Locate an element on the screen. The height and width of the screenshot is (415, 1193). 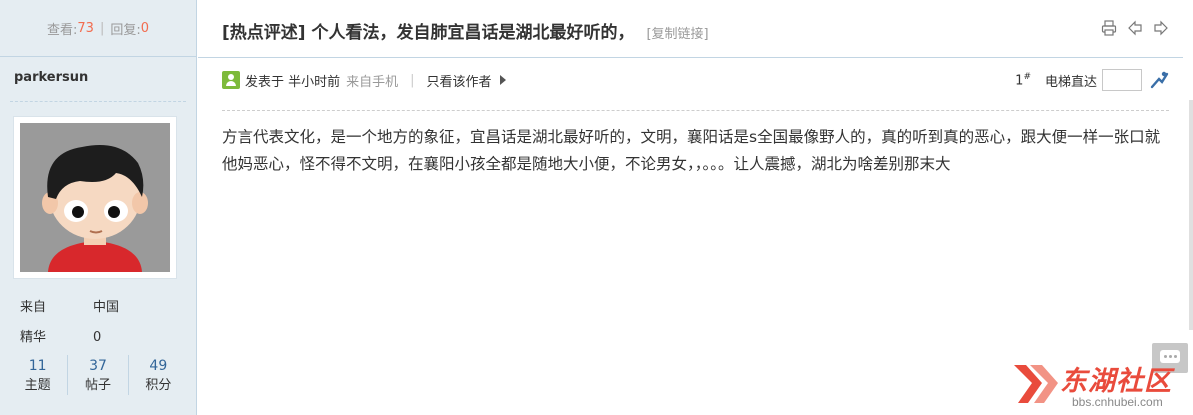
post-meta: 发表于 半小时前 来自手机 | 只看该作者 1# 电梯直达 is located at coordinates (695, 80).